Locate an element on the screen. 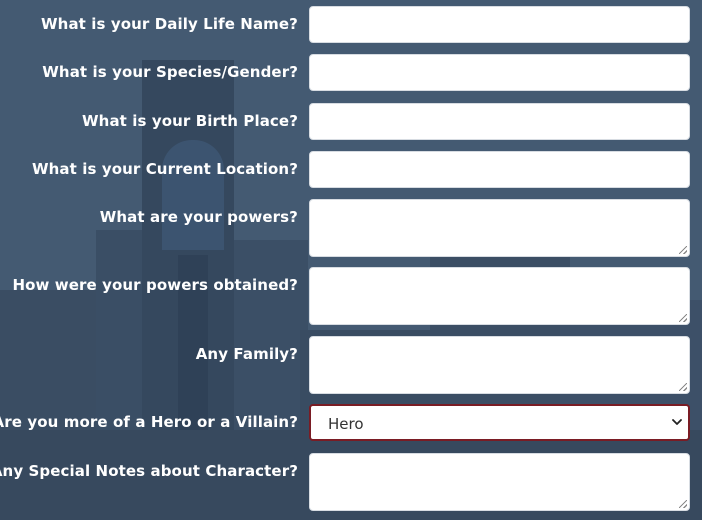 This screenshot has width=702, height=520. current-location-input is located at coordinates (499, 169).